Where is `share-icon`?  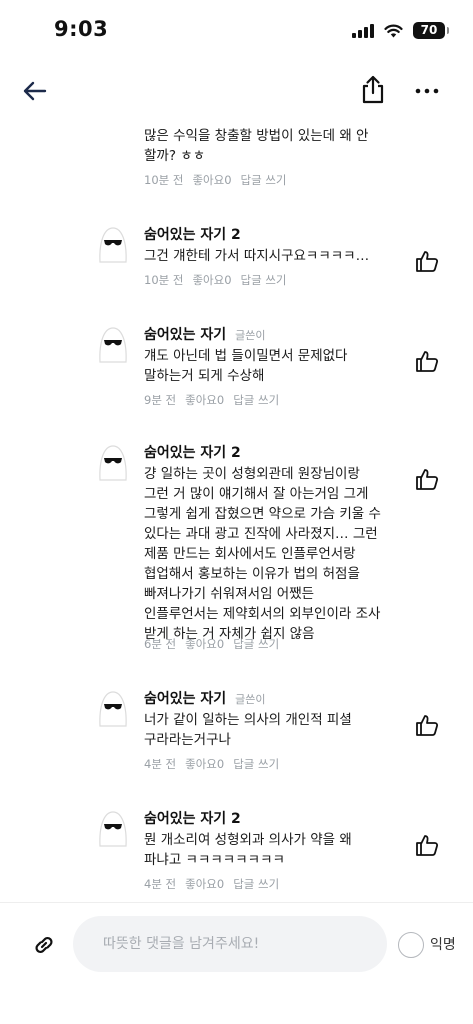 share-icon is located at coordinates (373, 90).